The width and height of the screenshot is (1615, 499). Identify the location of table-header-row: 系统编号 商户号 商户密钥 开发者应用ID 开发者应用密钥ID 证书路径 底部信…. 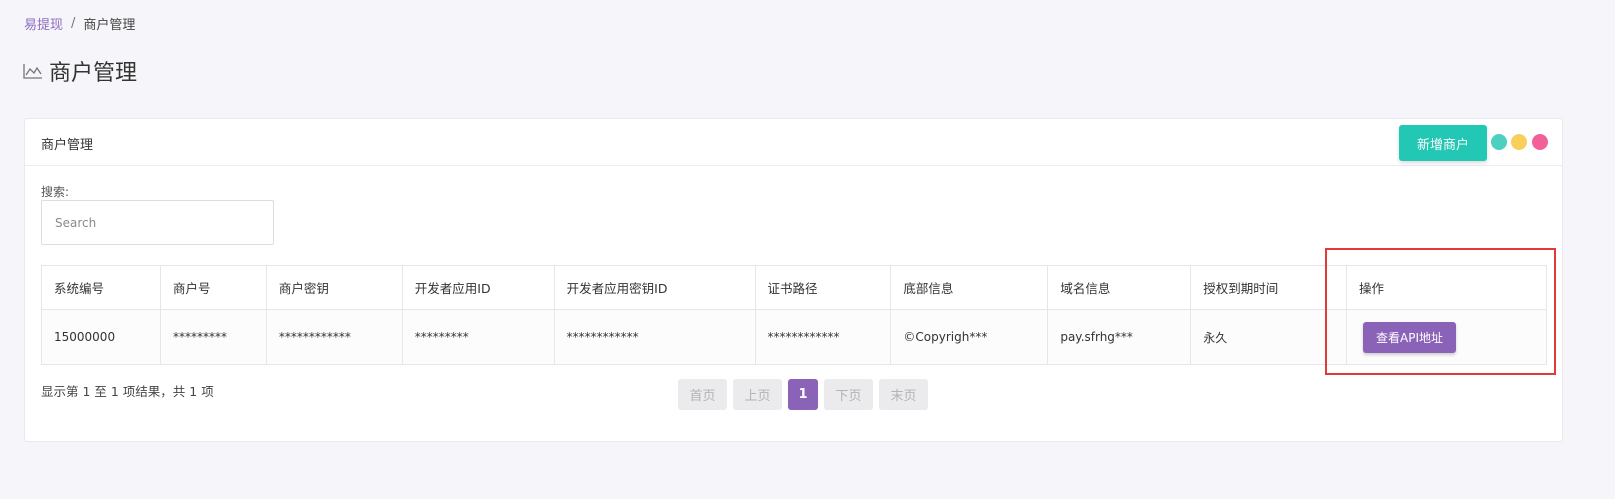
(794, 287).